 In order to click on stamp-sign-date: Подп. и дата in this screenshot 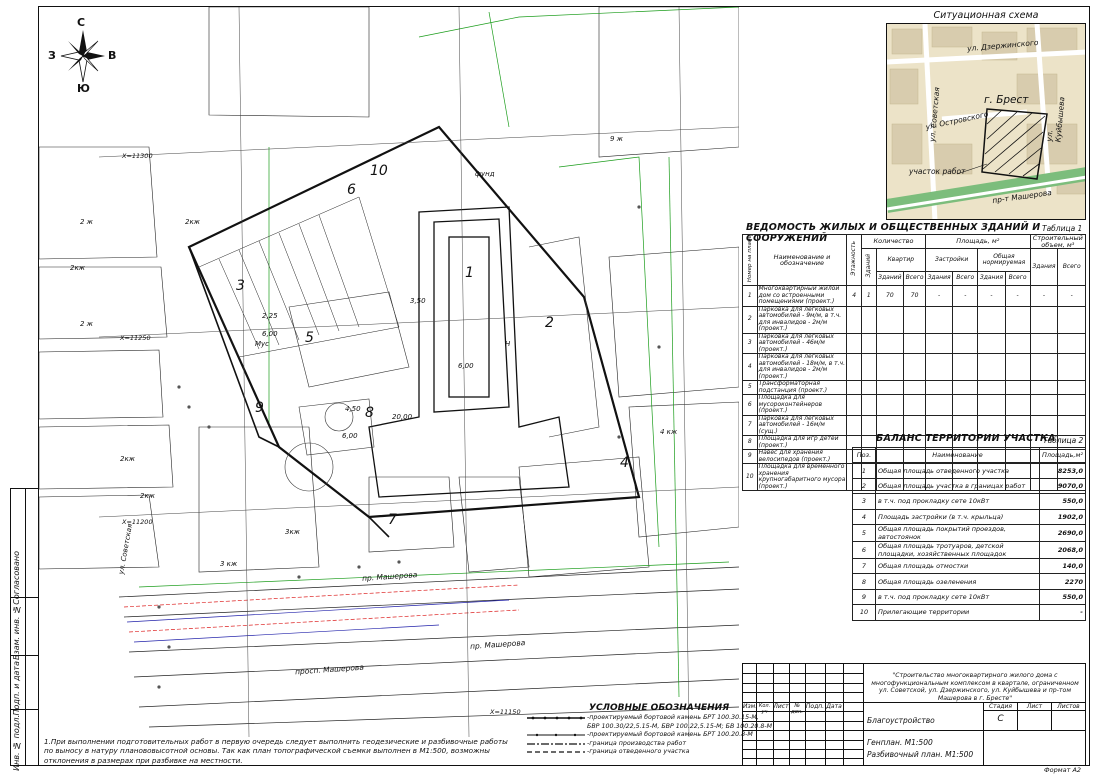, I will do `click(16, 688)`.